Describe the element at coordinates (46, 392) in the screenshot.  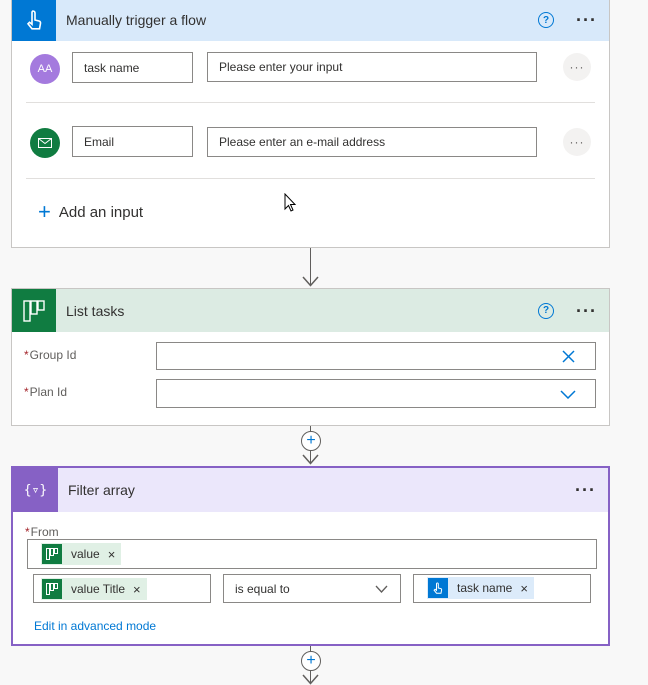
I see `plan-id-label: *Plan Id` at that location.